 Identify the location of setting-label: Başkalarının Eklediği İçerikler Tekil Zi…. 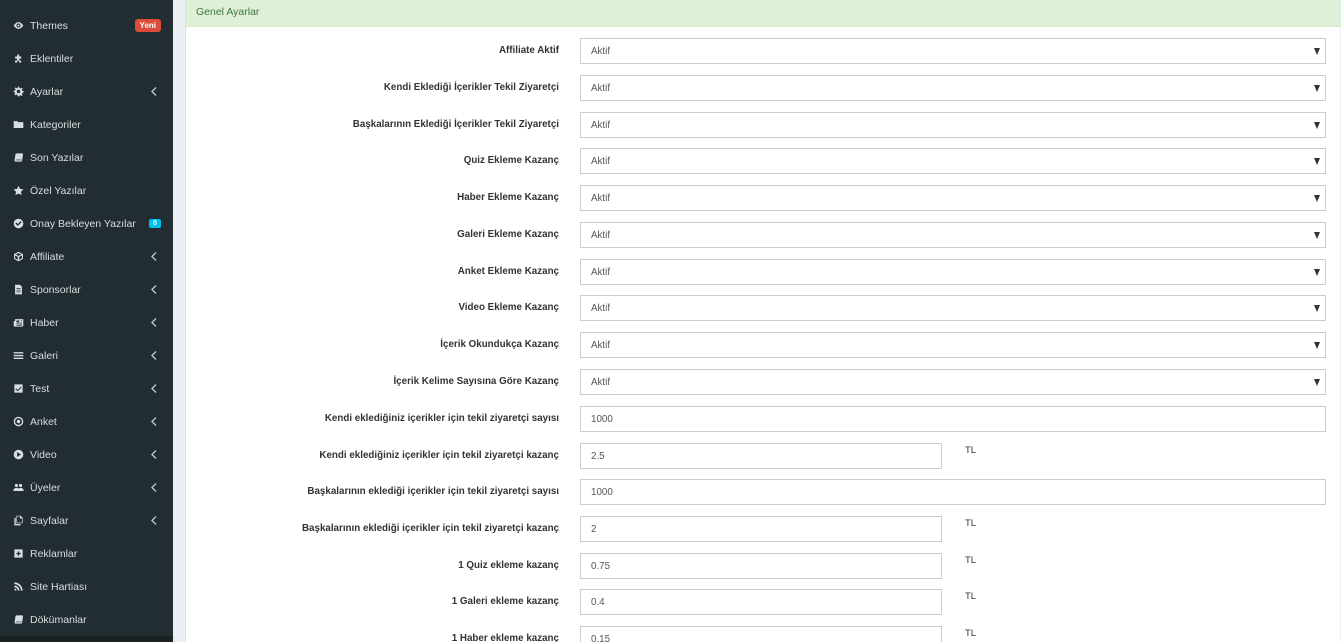
(455, 124).